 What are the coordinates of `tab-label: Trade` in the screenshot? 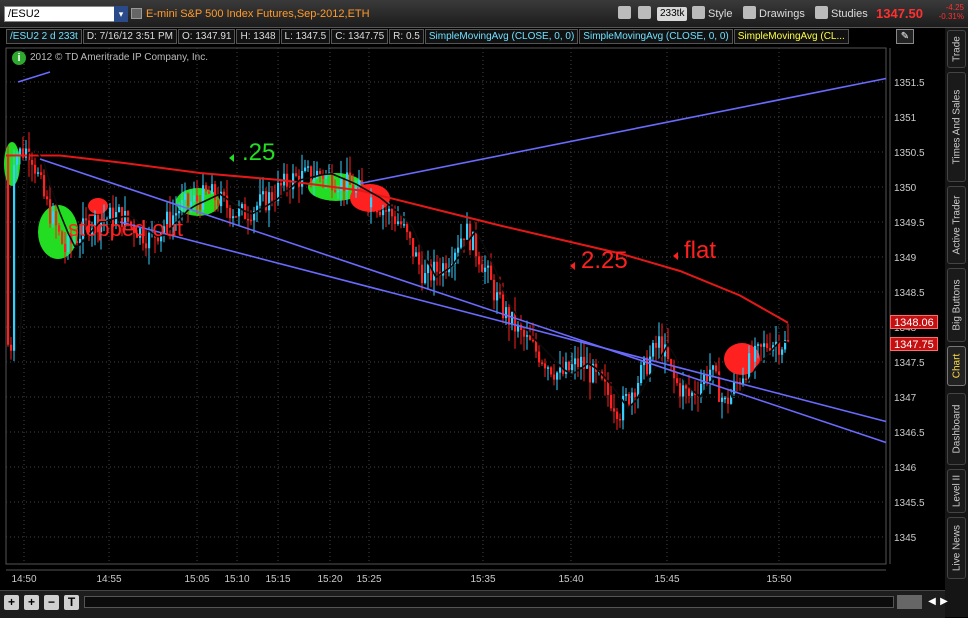 It's located at (956, 49).